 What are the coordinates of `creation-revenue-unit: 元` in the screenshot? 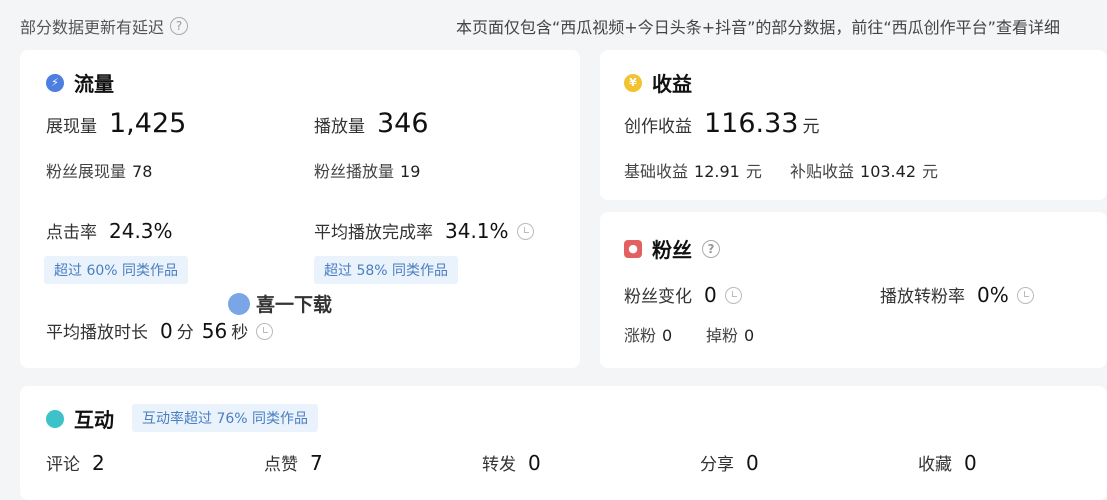 It's located at (811, 127).